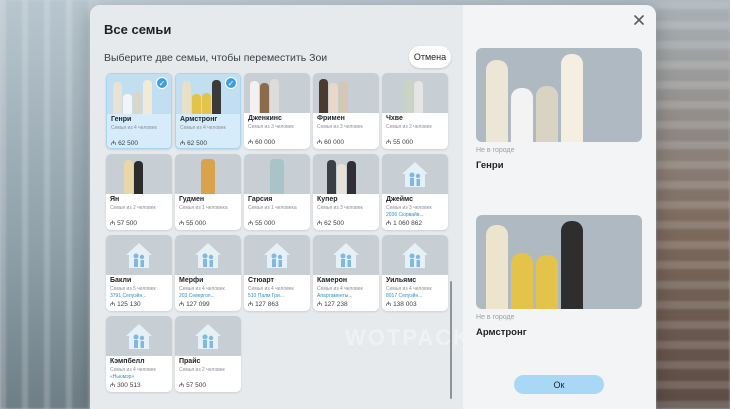 Image resolution: width=730 pixels, height=409 pixels. I want to click on family-card-jenkins: Дженкинс Семья из 3 человек ₼ 60 000, so click(277, 111).